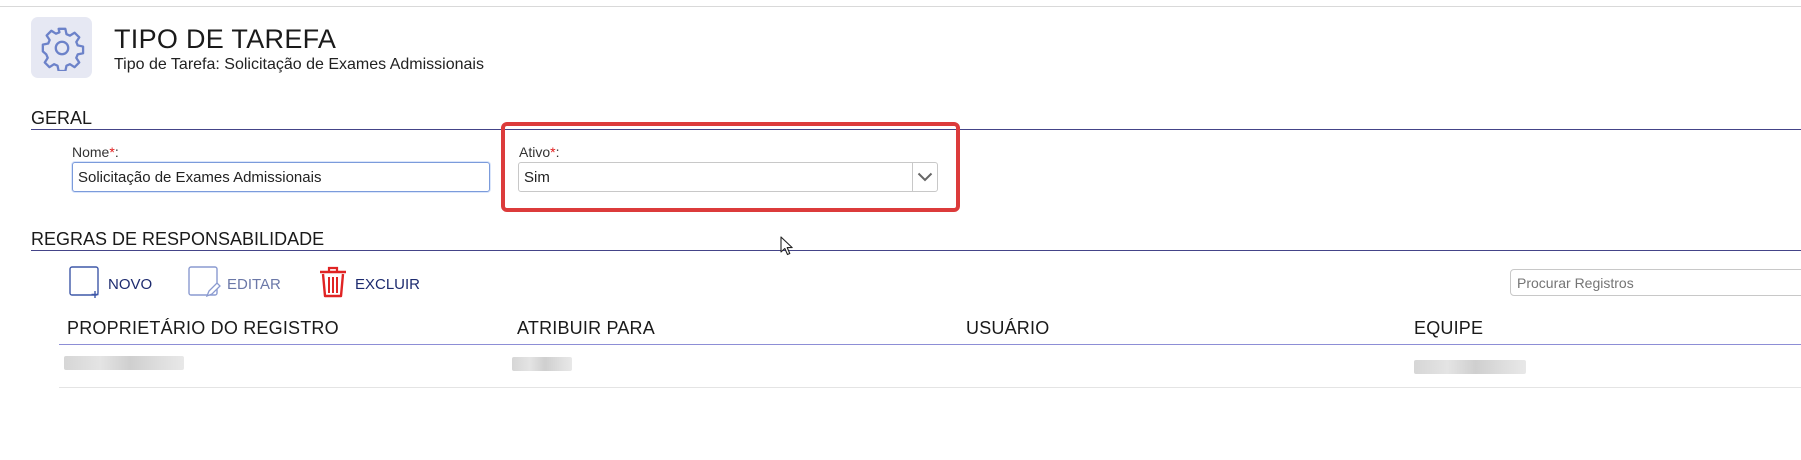 This screenshot has height=460, width=1801. What do you see at coordinates (254, 284) in the screenshot?
I see `edit-button-label: EDITAR` at bounding box center [254, 284].